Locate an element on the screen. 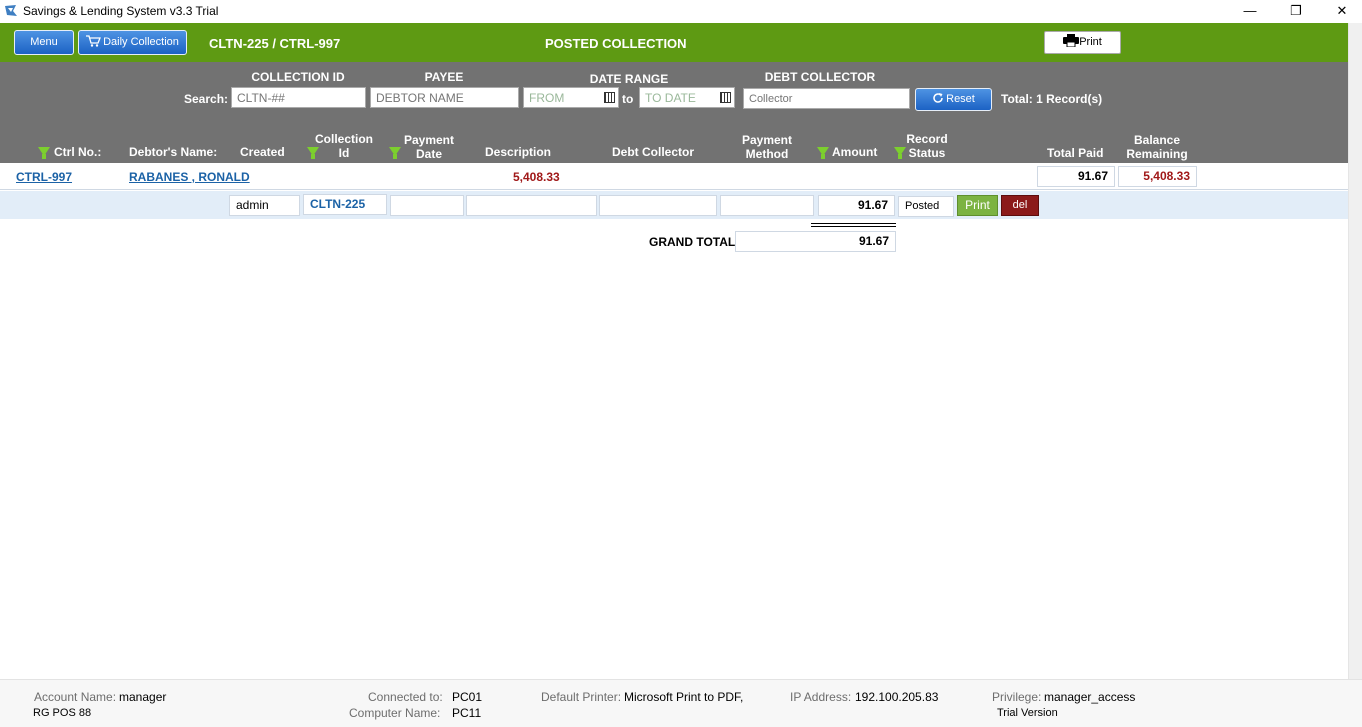 Image resolution: width=1362 pixels, height=727 pixels. payee-search-input is located at coordinates (444, 97).